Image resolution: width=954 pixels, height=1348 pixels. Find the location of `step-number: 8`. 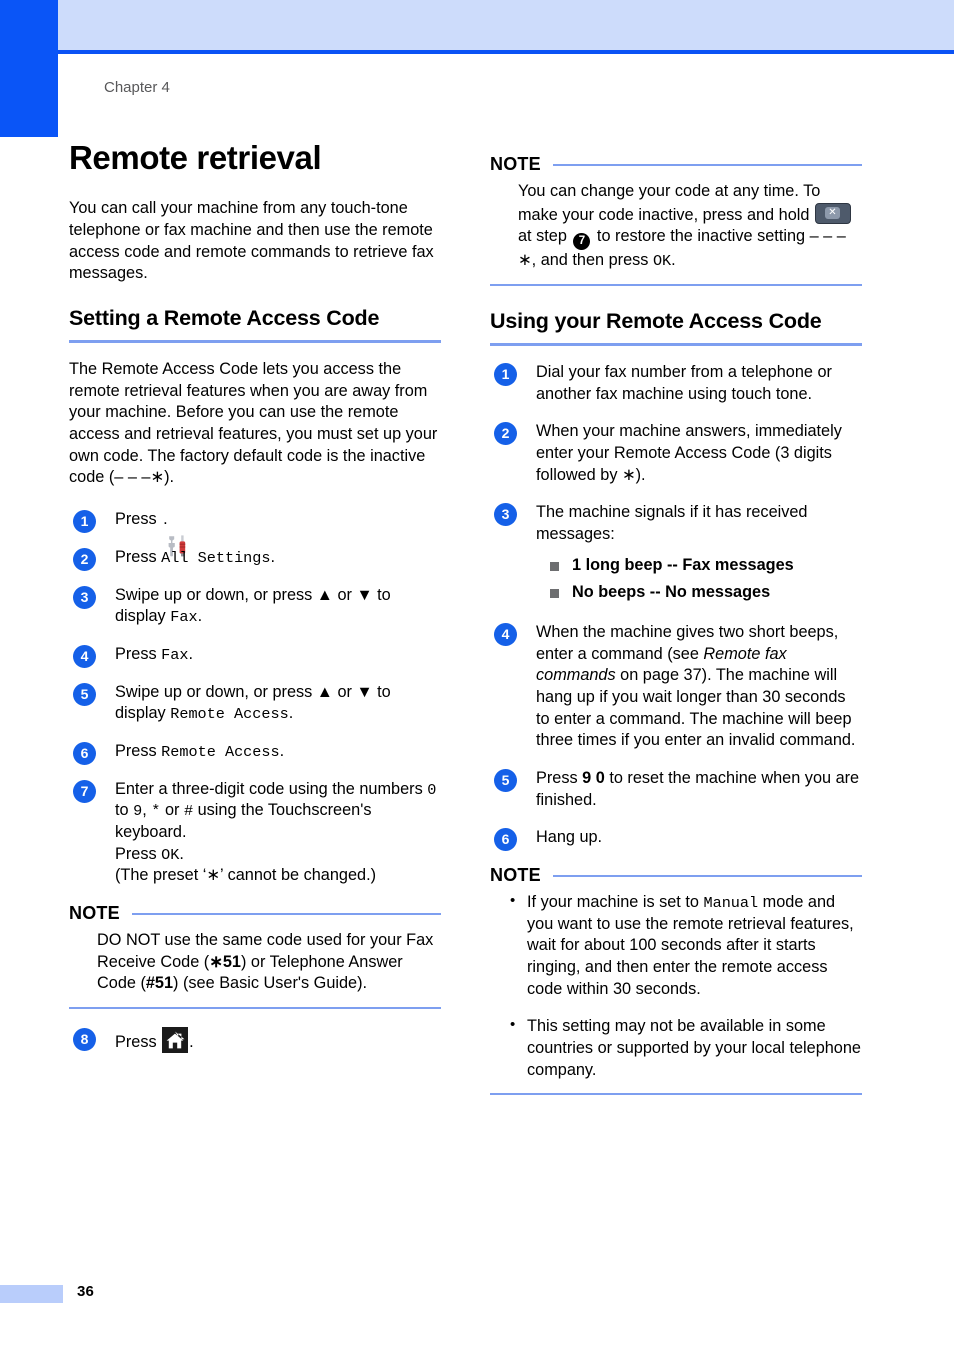

step-number: 8 is located at coordinates (84, 1040).